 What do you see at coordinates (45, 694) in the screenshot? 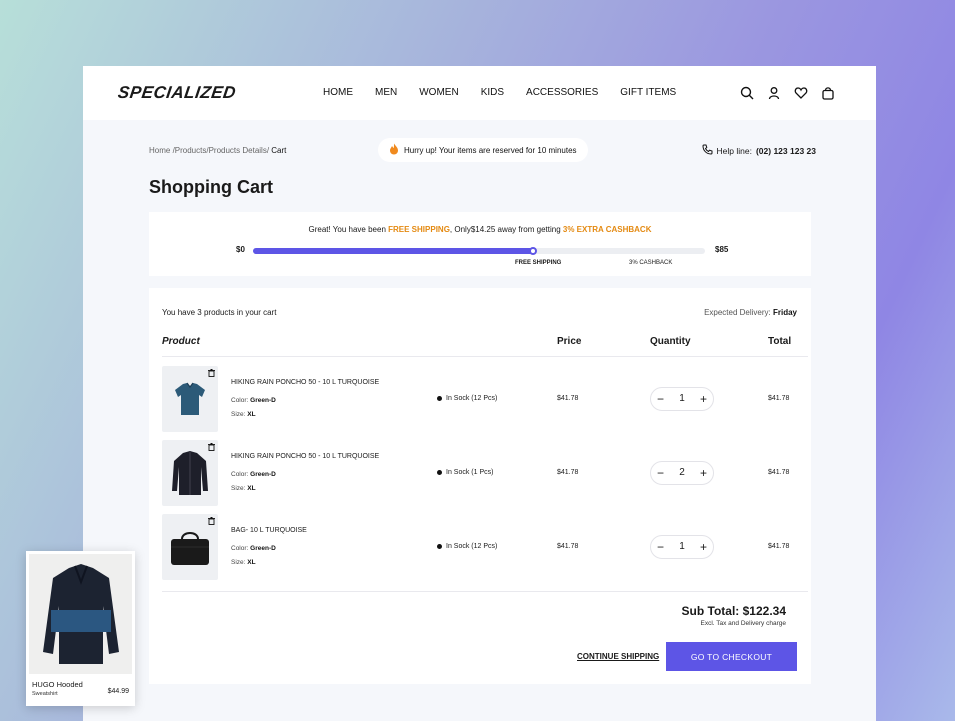
I see `popup-product-sub: Sweatshirt` at bounding box center [45, 694].